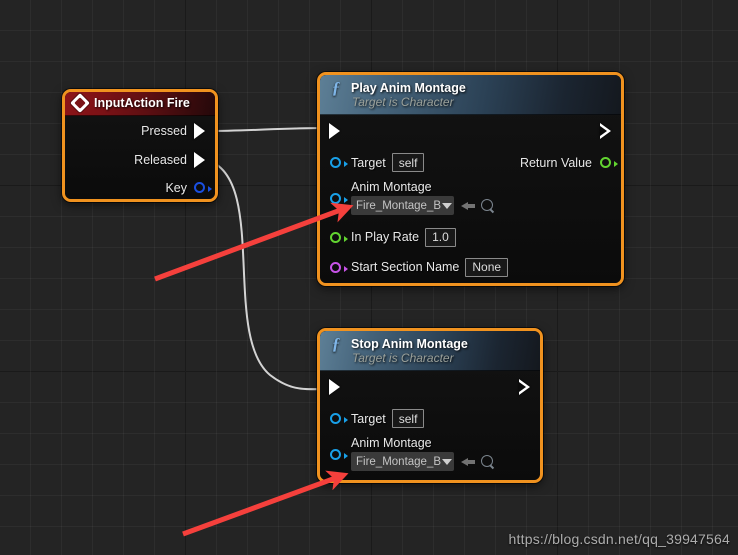 The image size is (738, 555). What do you see at coordinates (470, 237) in the screenshot?
I see `pin-row-in-play-rate: In Play Rate 1.0` at bounding box center [470, 237].